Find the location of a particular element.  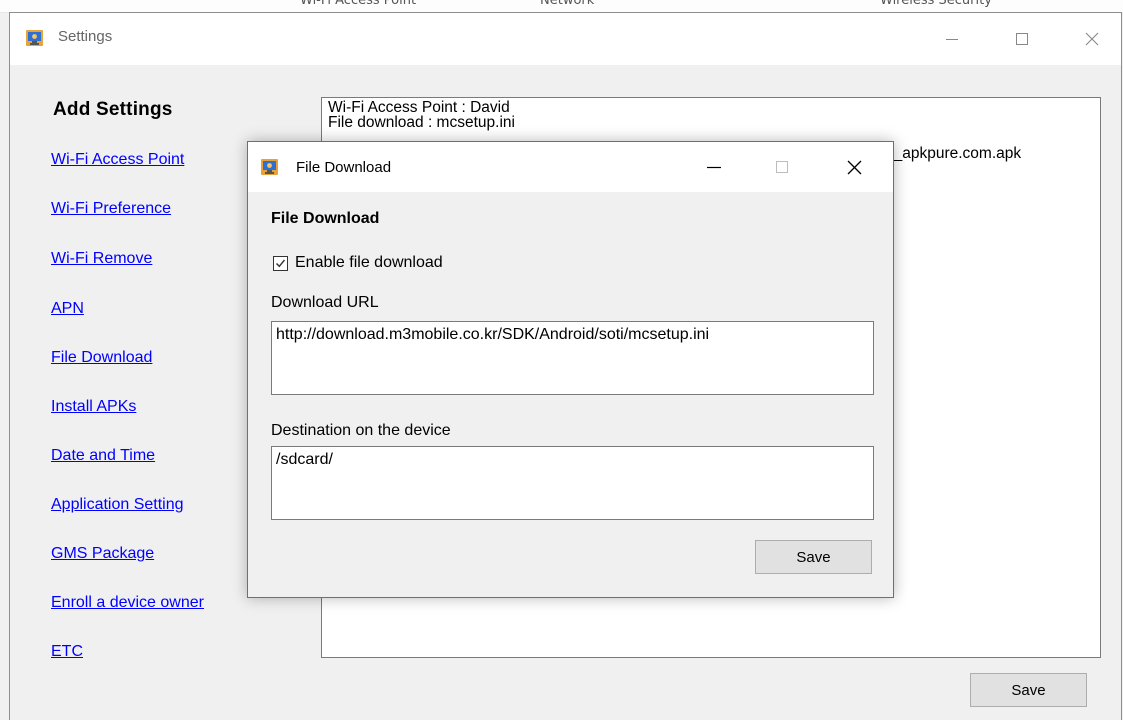

link-wifi-remove: Wi-Fi Remove is located at coordinates (101, 259).